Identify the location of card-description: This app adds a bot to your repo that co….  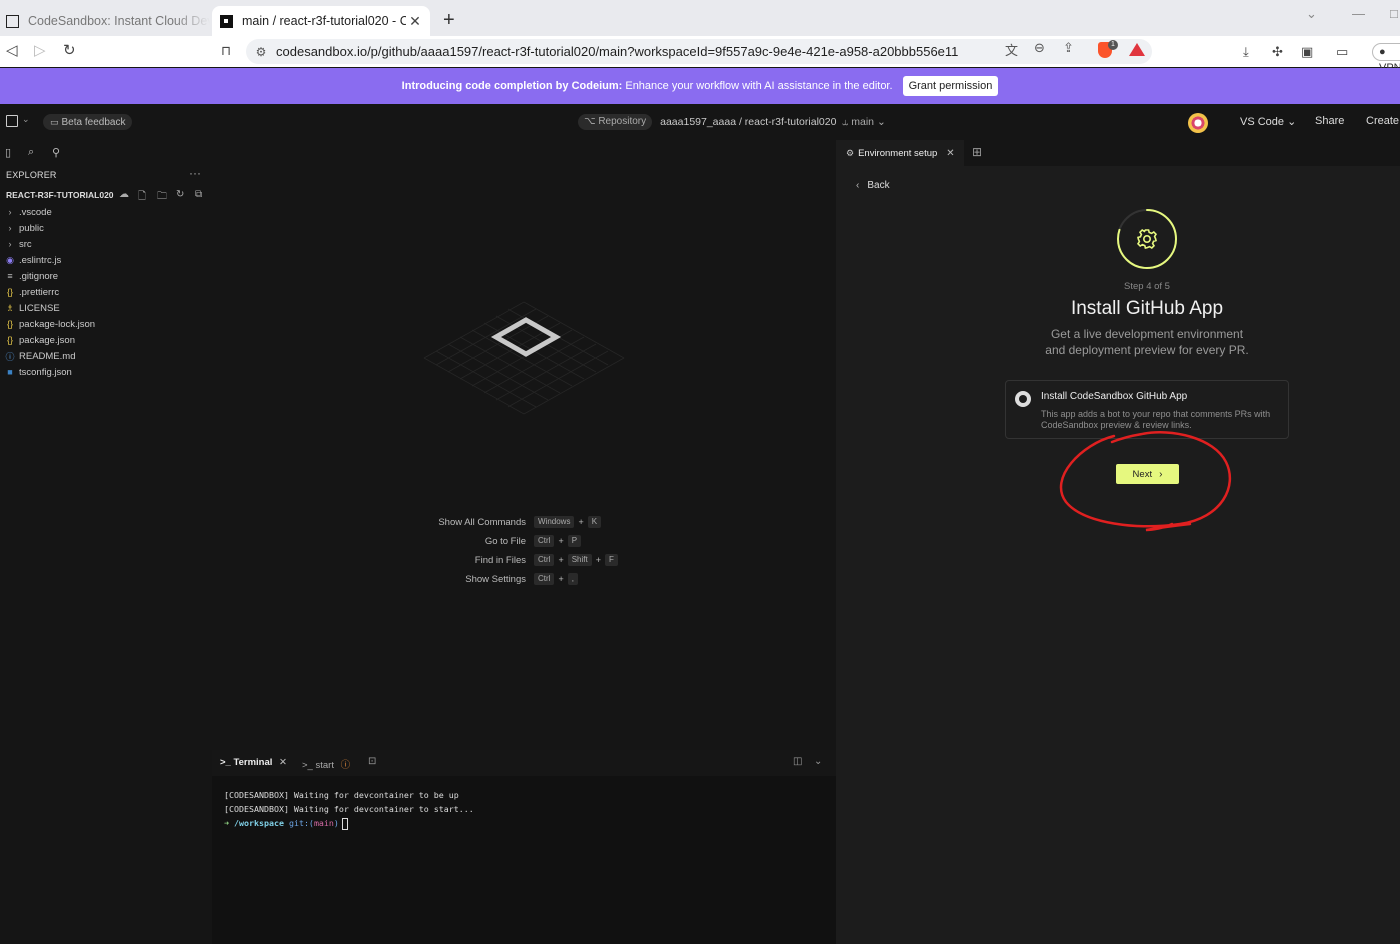
(1156, 419).